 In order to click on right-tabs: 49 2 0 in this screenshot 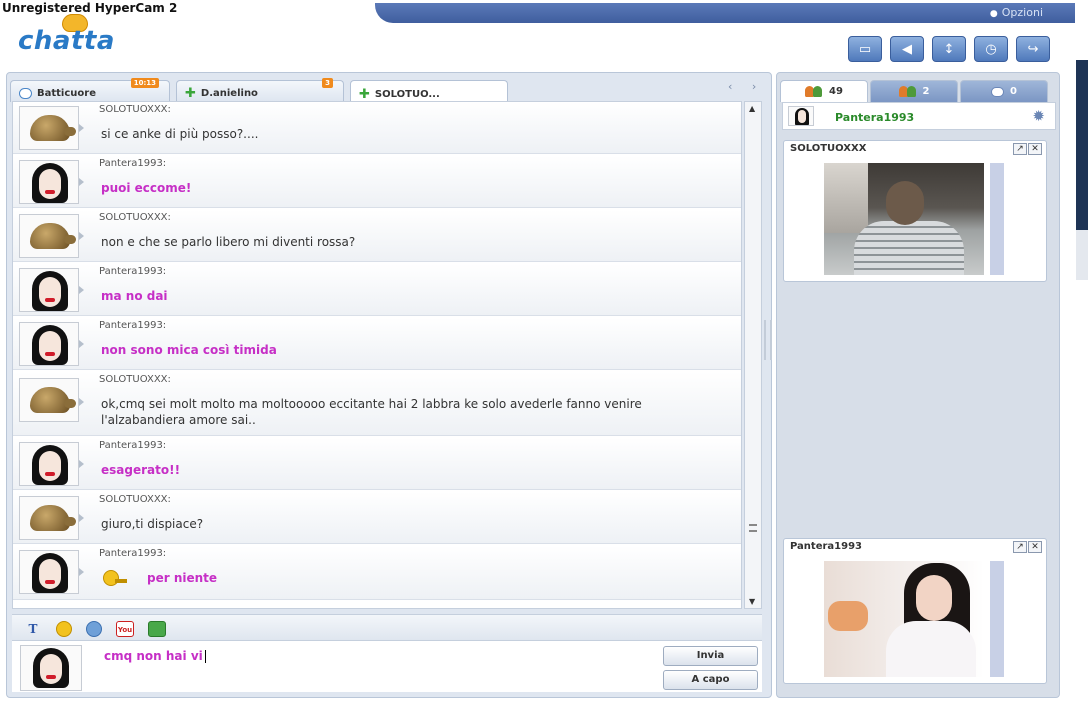, I will do `click(914, 91)`.